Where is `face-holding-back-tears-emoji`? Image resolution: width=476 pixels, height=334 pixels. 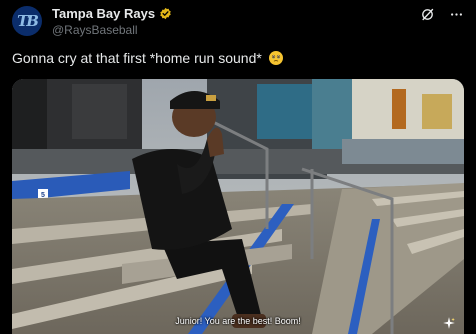
face-holding-back-tears-emoji is located at coordinates (275, 58).